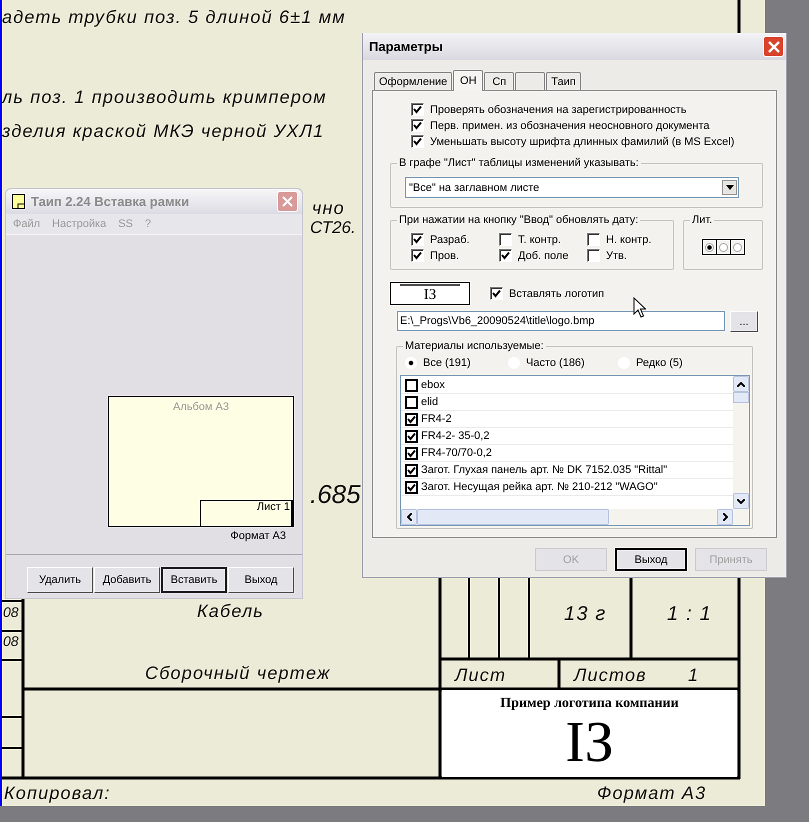  Describe the element at coordinates (194, 580) in the screenshot. I see `window-button: Вставить` at that location.